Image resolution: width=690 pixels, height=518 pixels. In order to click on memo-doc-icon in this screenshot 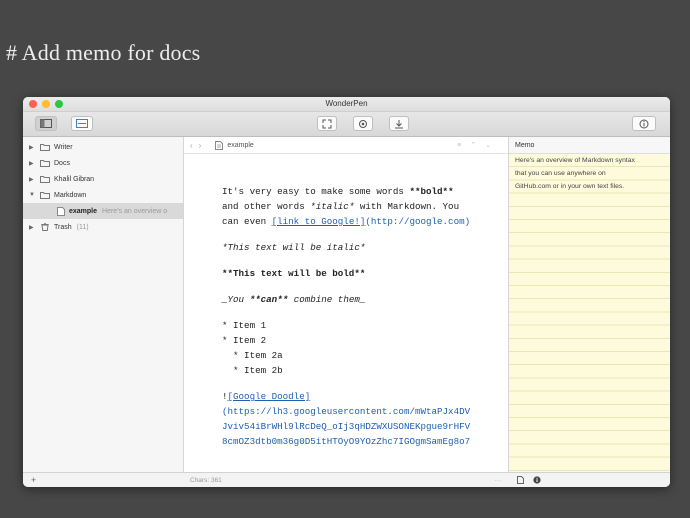, I will do `click(520, 480)`.